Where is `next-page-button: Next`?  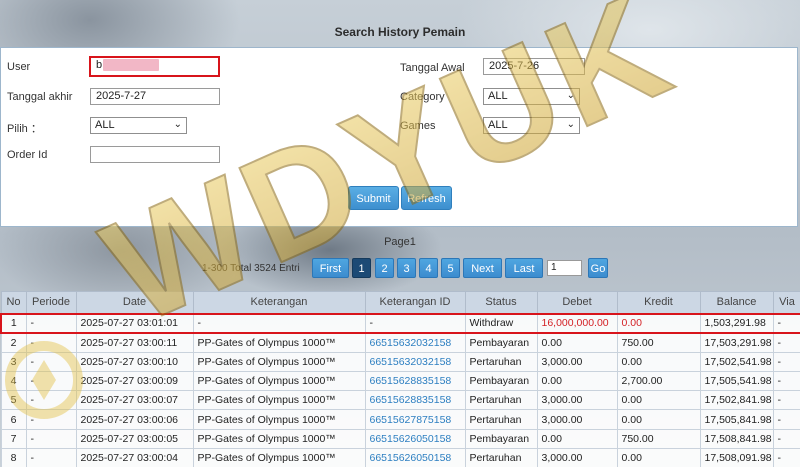
next-page-button: Next is located at coordinates (482, 268).